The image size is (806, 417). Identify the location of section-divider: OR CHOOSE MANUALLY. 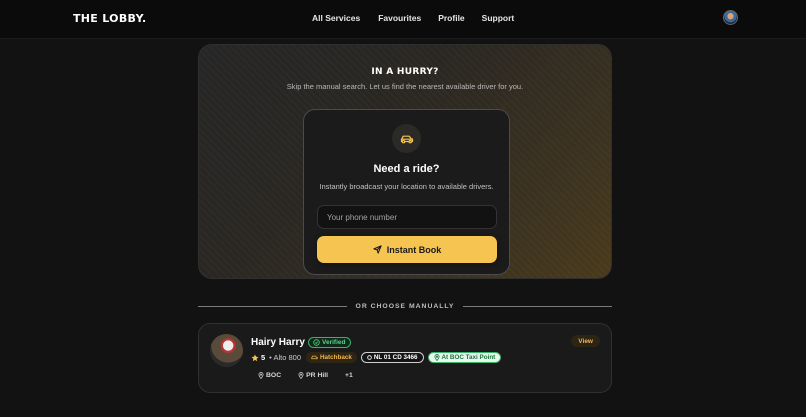
(405, 306).